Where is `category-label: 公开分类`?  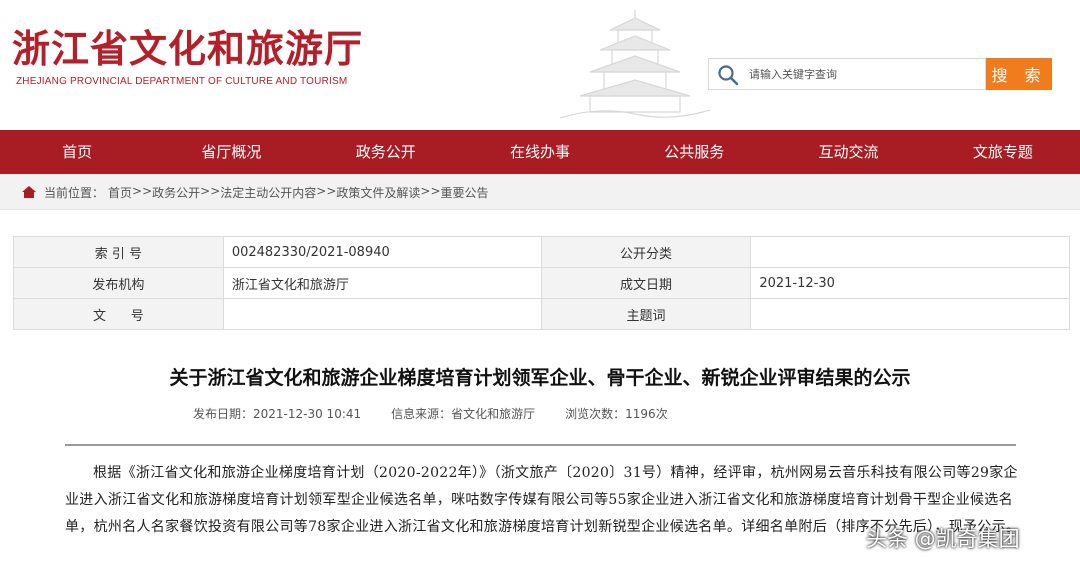 category-label: 公开分类 is located at coordinates (646, 252).